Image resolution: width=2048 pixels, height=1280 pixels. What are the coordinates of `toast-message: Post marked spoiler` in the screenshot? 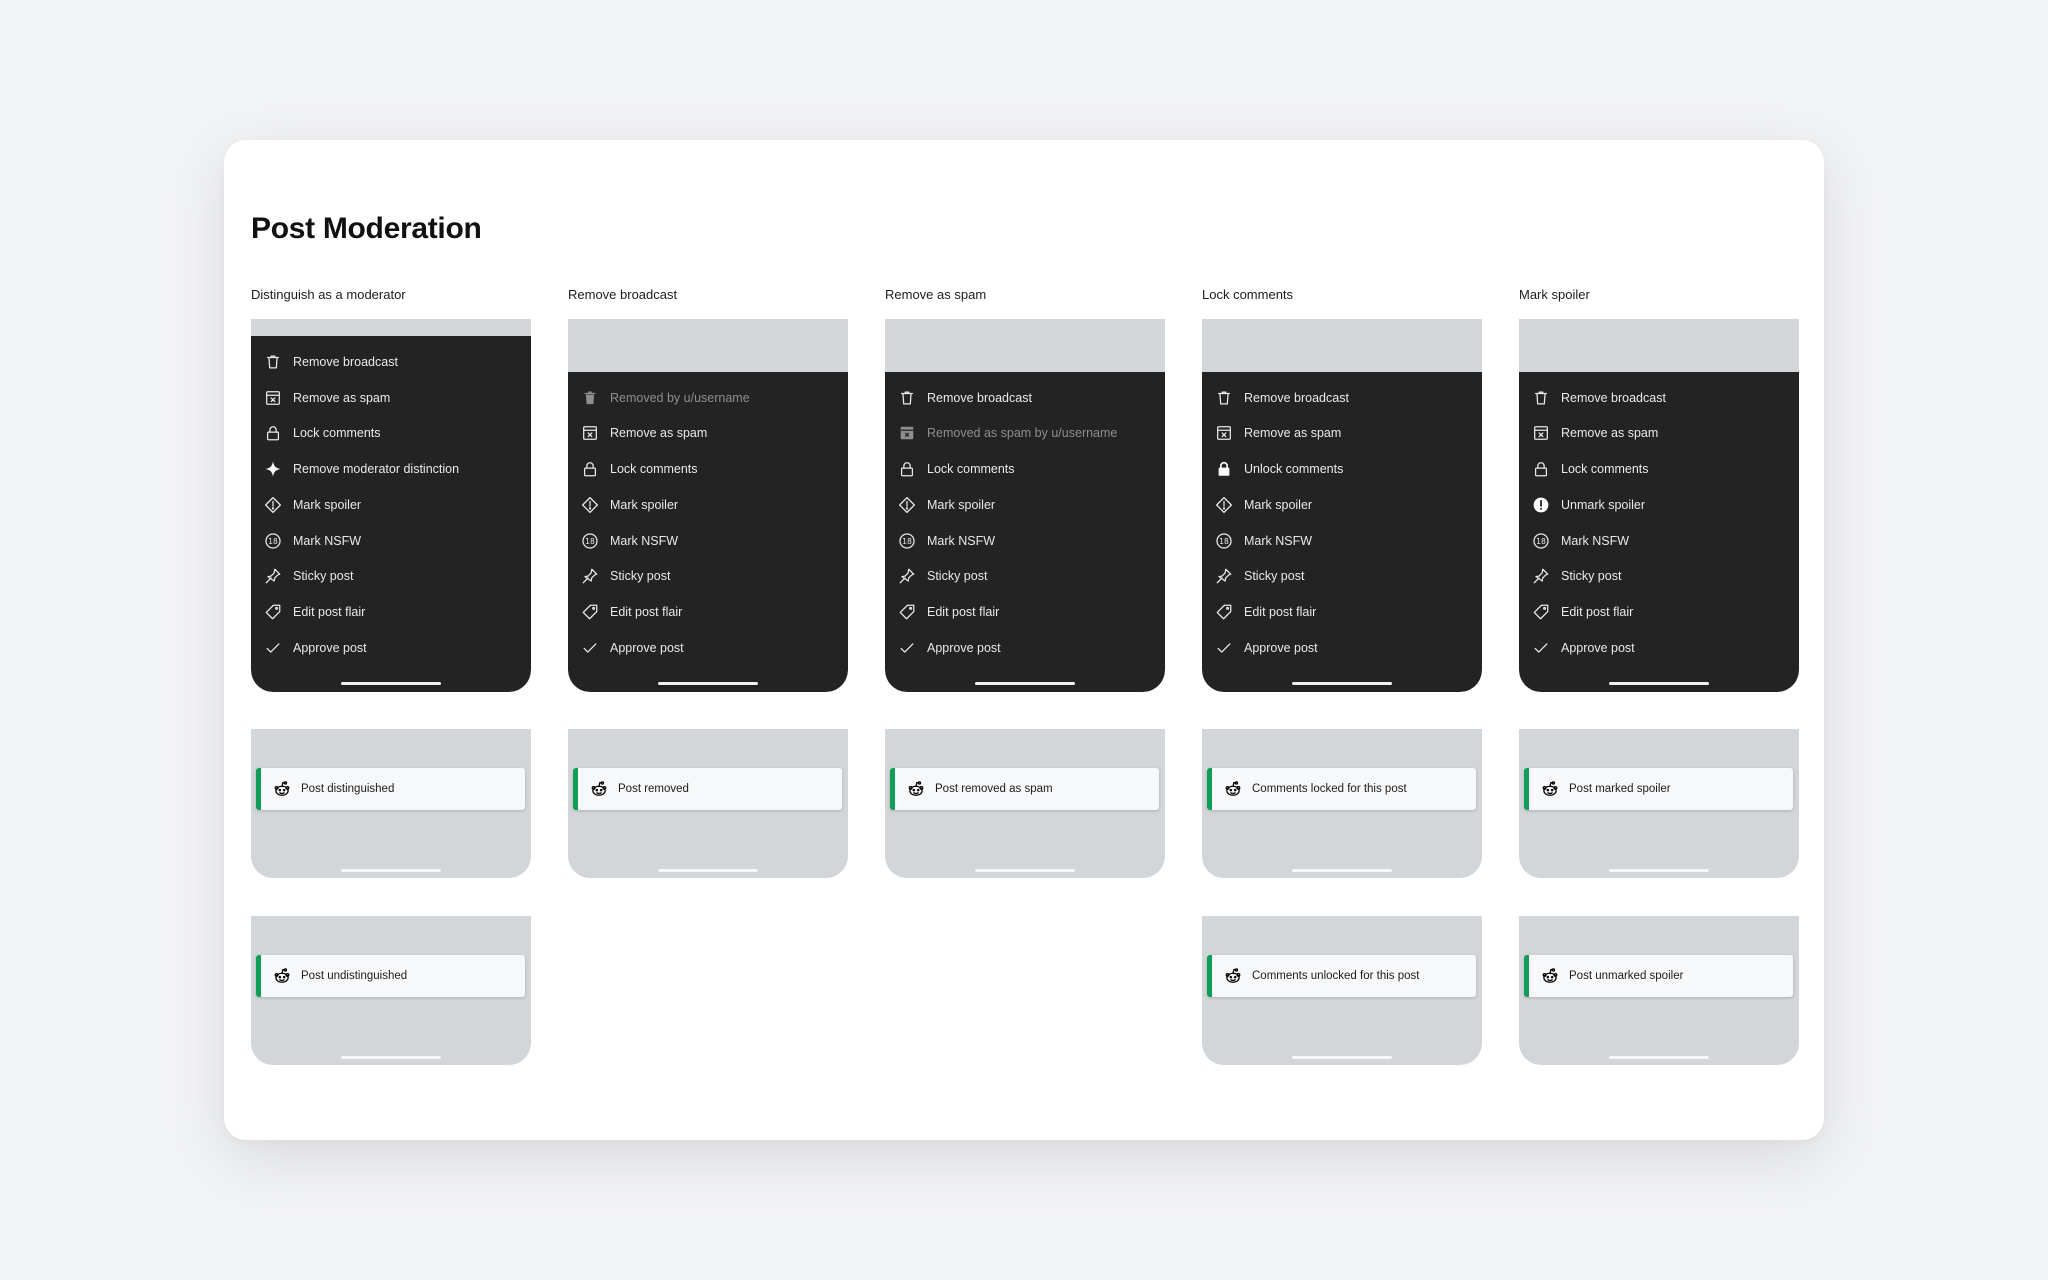 It's located at (1620, 789).